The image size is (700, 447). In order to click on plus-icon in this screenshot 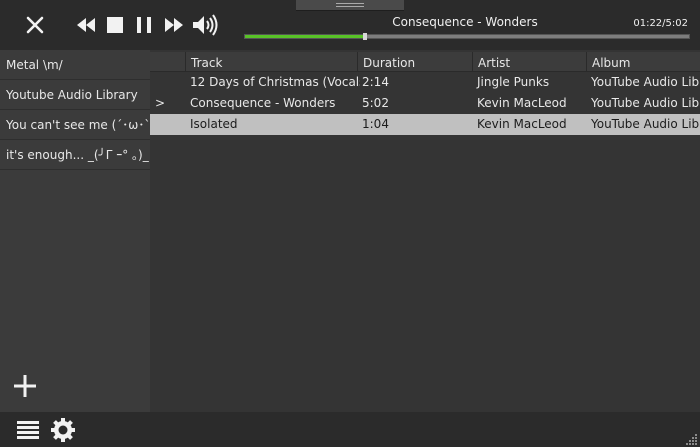, I will do `click(25, 386)`.